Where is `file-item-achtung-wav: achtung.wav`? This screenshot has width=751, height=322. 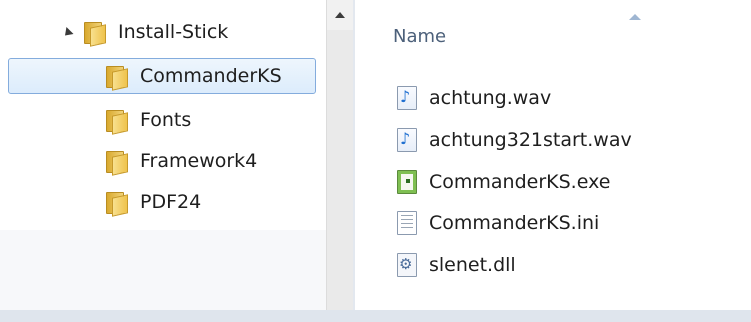 file-item-achtung-wav: achtung.wav is located at coordinates (474, 98).